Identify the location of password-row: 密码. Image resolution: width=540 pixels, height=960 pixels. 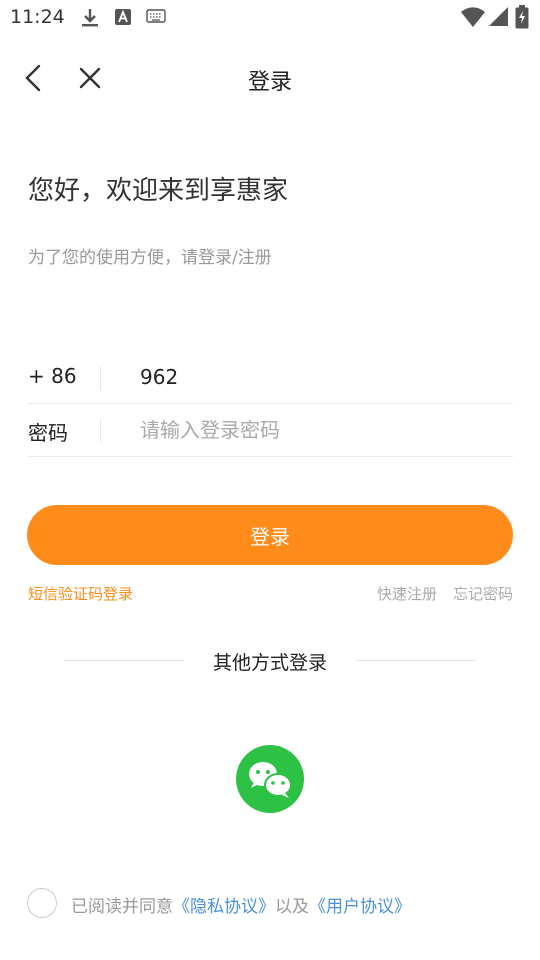
(270, 431).